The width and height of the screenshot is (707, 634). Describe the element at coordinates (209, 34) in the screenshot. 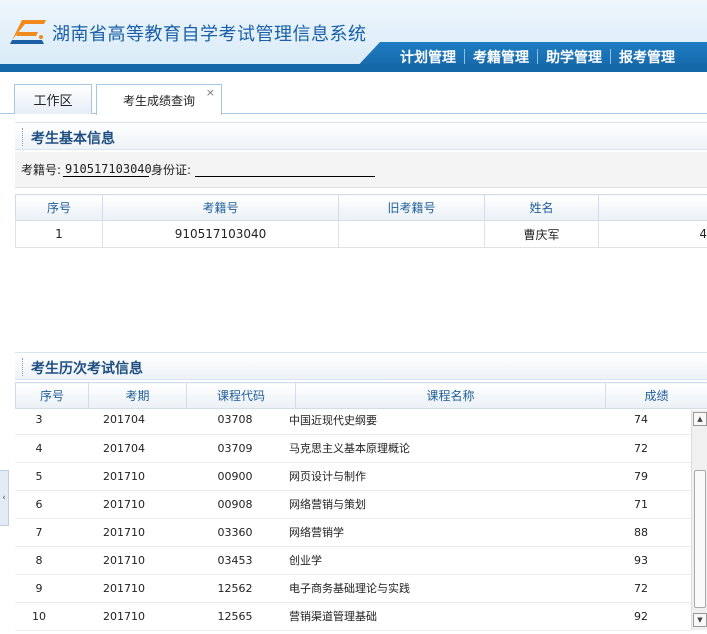

I see `app-title: 湖南省高等教育自学考试管理信息系统` at that location.